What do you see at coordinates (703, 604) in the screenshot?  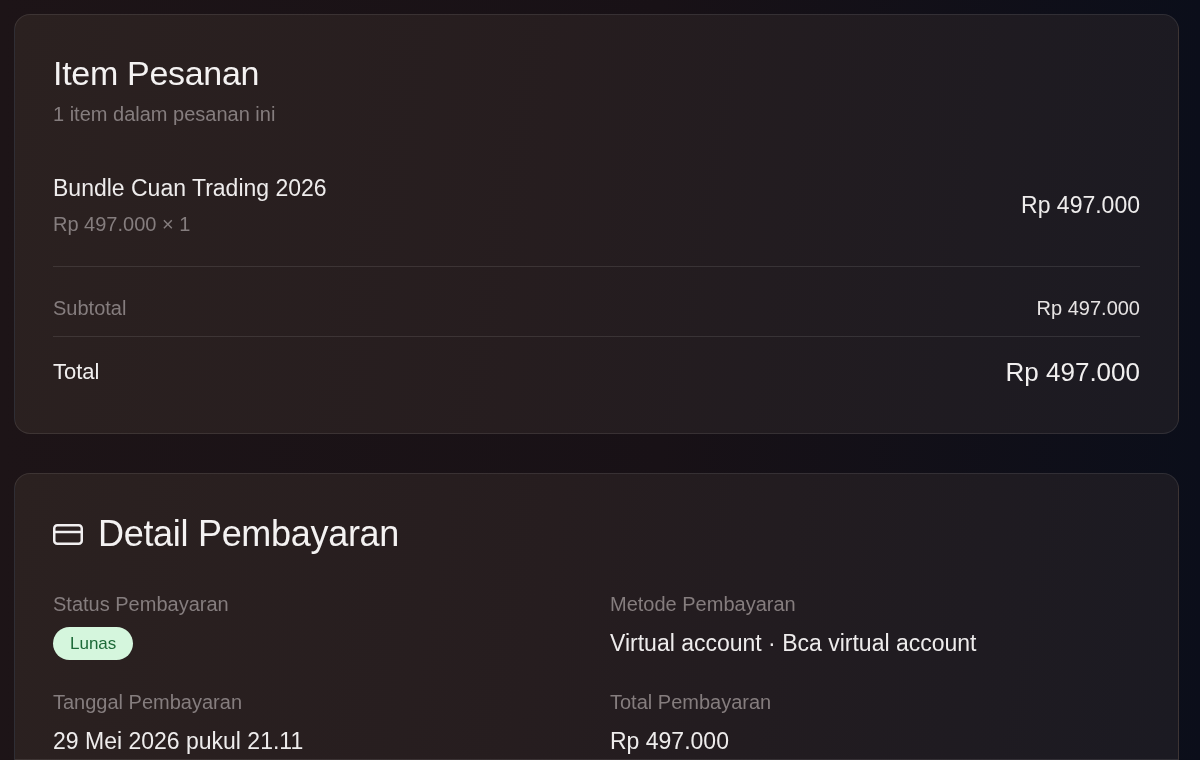 I see `field-label: Metode Pembayaran` at bounding box center [703, 604].